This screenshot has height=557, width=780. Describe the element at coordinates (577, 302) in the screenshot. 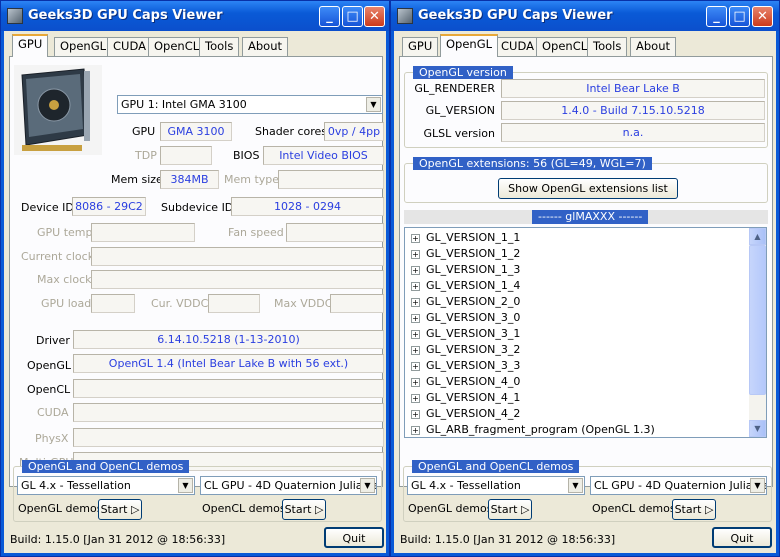

I see `tree-item: + GL_VERSION_2_0` at that location.